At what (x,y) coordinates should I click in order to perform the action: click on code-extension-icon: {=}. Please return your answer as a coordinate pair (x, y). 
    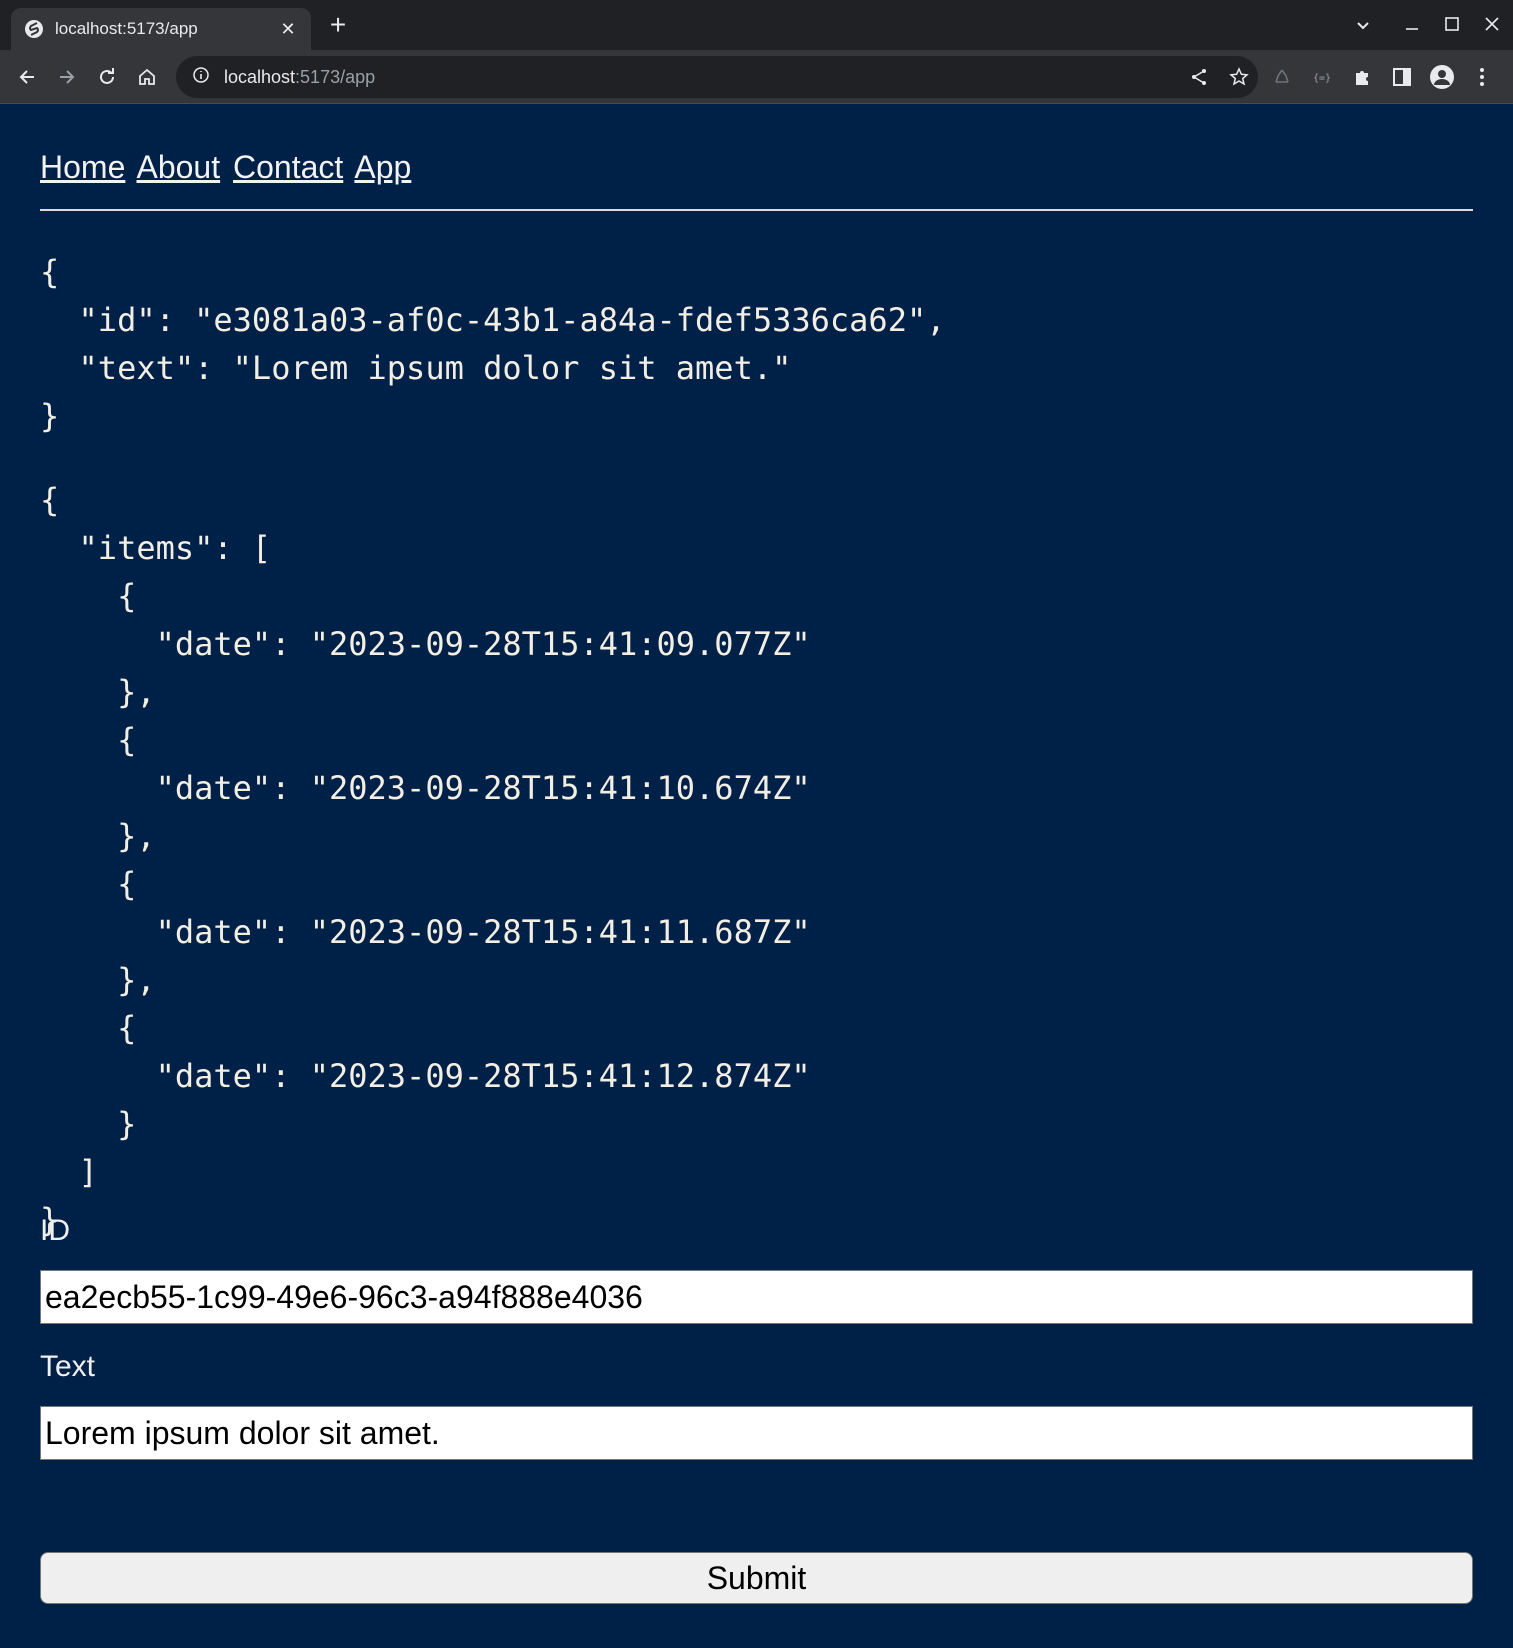
    Looking at the image, I should click on (1322, 77).